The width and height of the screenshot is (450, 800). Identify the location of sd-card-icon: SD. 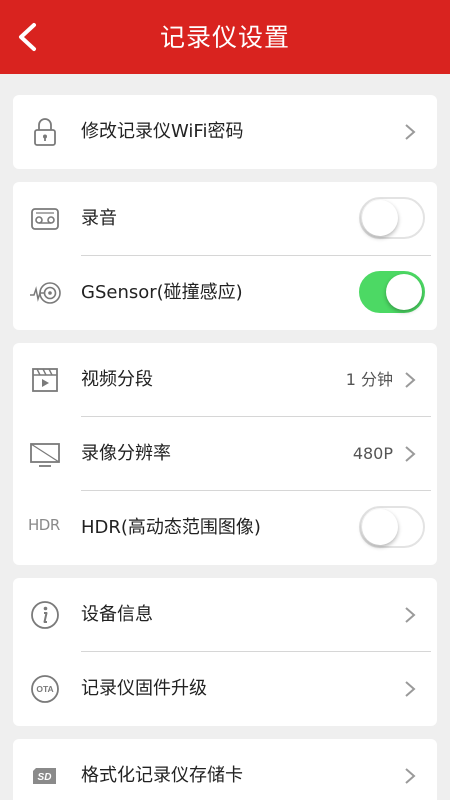
(45, 776).